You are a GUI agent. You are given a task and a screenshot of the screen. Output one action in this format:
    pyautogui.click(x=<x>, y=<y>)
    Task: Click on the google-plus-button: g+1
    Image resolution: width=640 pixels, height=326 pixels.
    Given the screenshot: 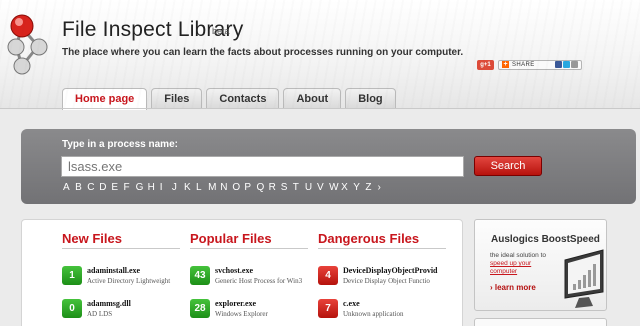 What is the action you would take?
    pyautogui.click(x=485, y=64)
    